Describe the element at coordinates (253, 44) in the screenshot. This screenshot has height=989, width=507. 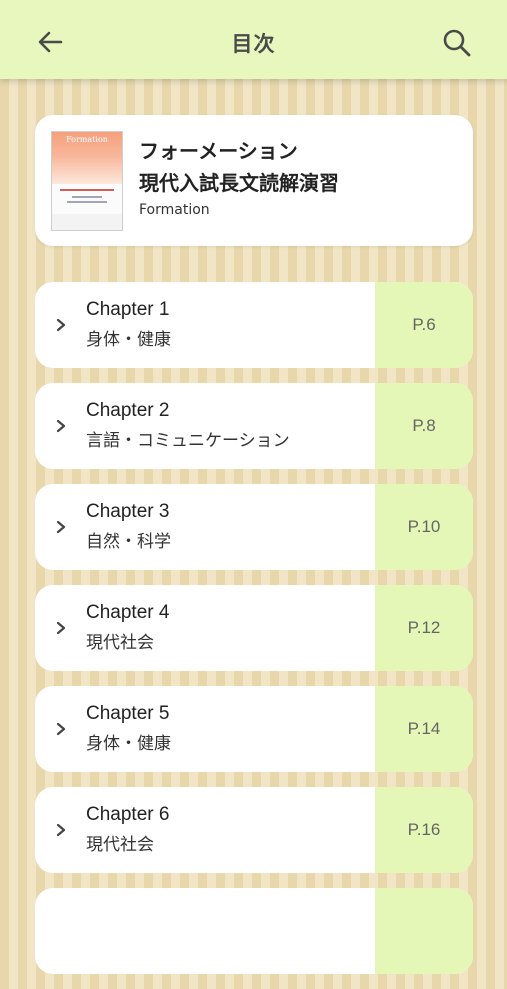
I see `page-title: 目次` at that location.